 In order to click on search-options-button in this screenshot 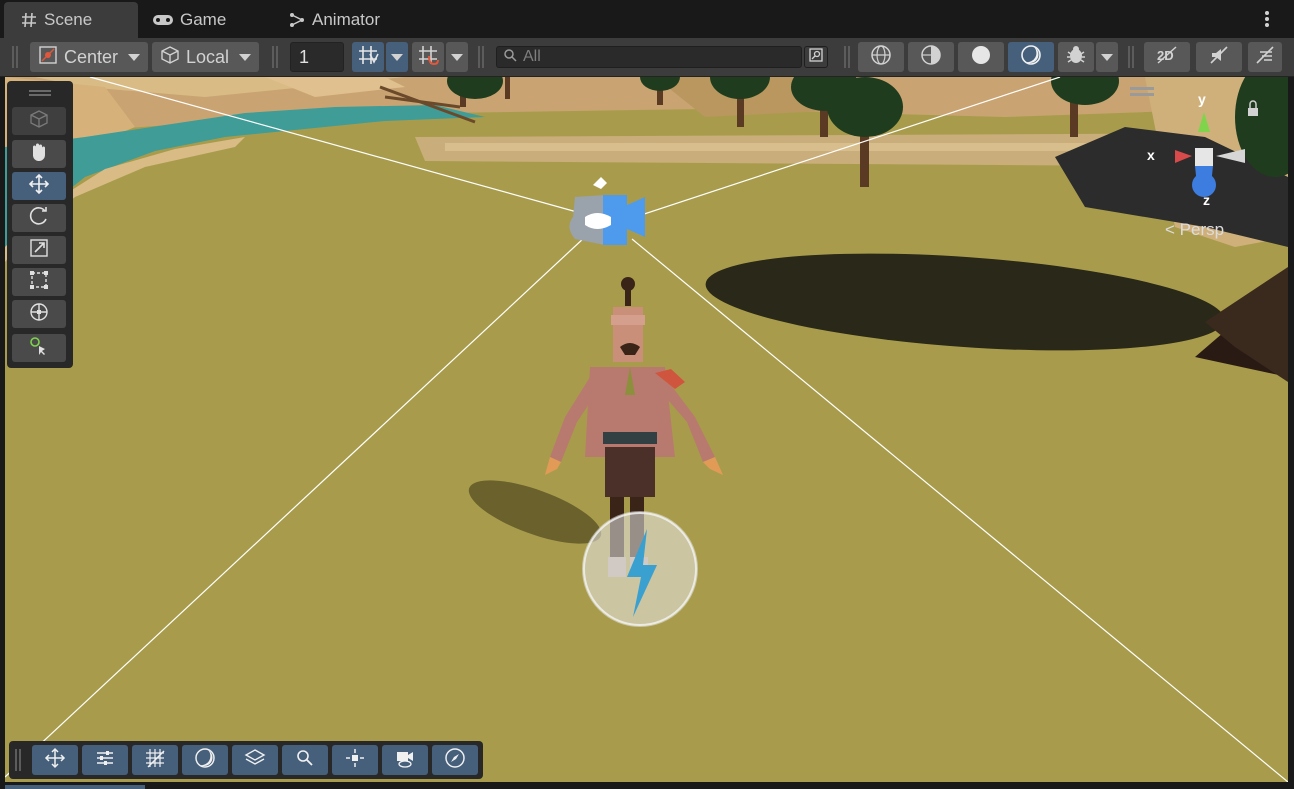, I will do `click(816, 57)`.